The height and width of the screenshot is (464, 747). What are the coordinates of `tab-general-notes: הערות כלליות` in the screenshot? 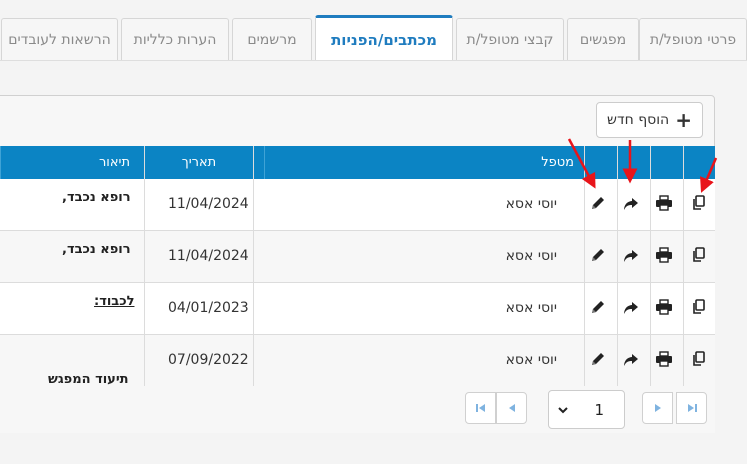 It's located at (175, 39).